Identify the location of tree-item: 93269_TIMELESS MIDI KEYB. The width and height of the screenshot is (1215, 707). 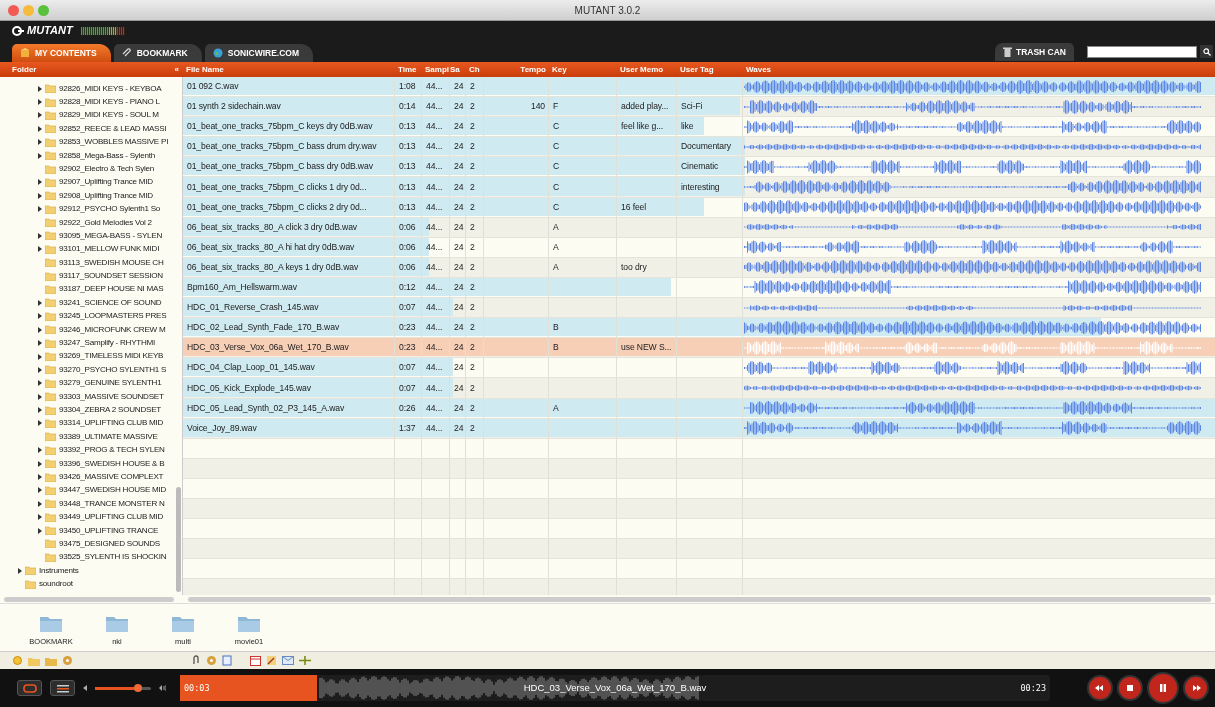
(111, 356).